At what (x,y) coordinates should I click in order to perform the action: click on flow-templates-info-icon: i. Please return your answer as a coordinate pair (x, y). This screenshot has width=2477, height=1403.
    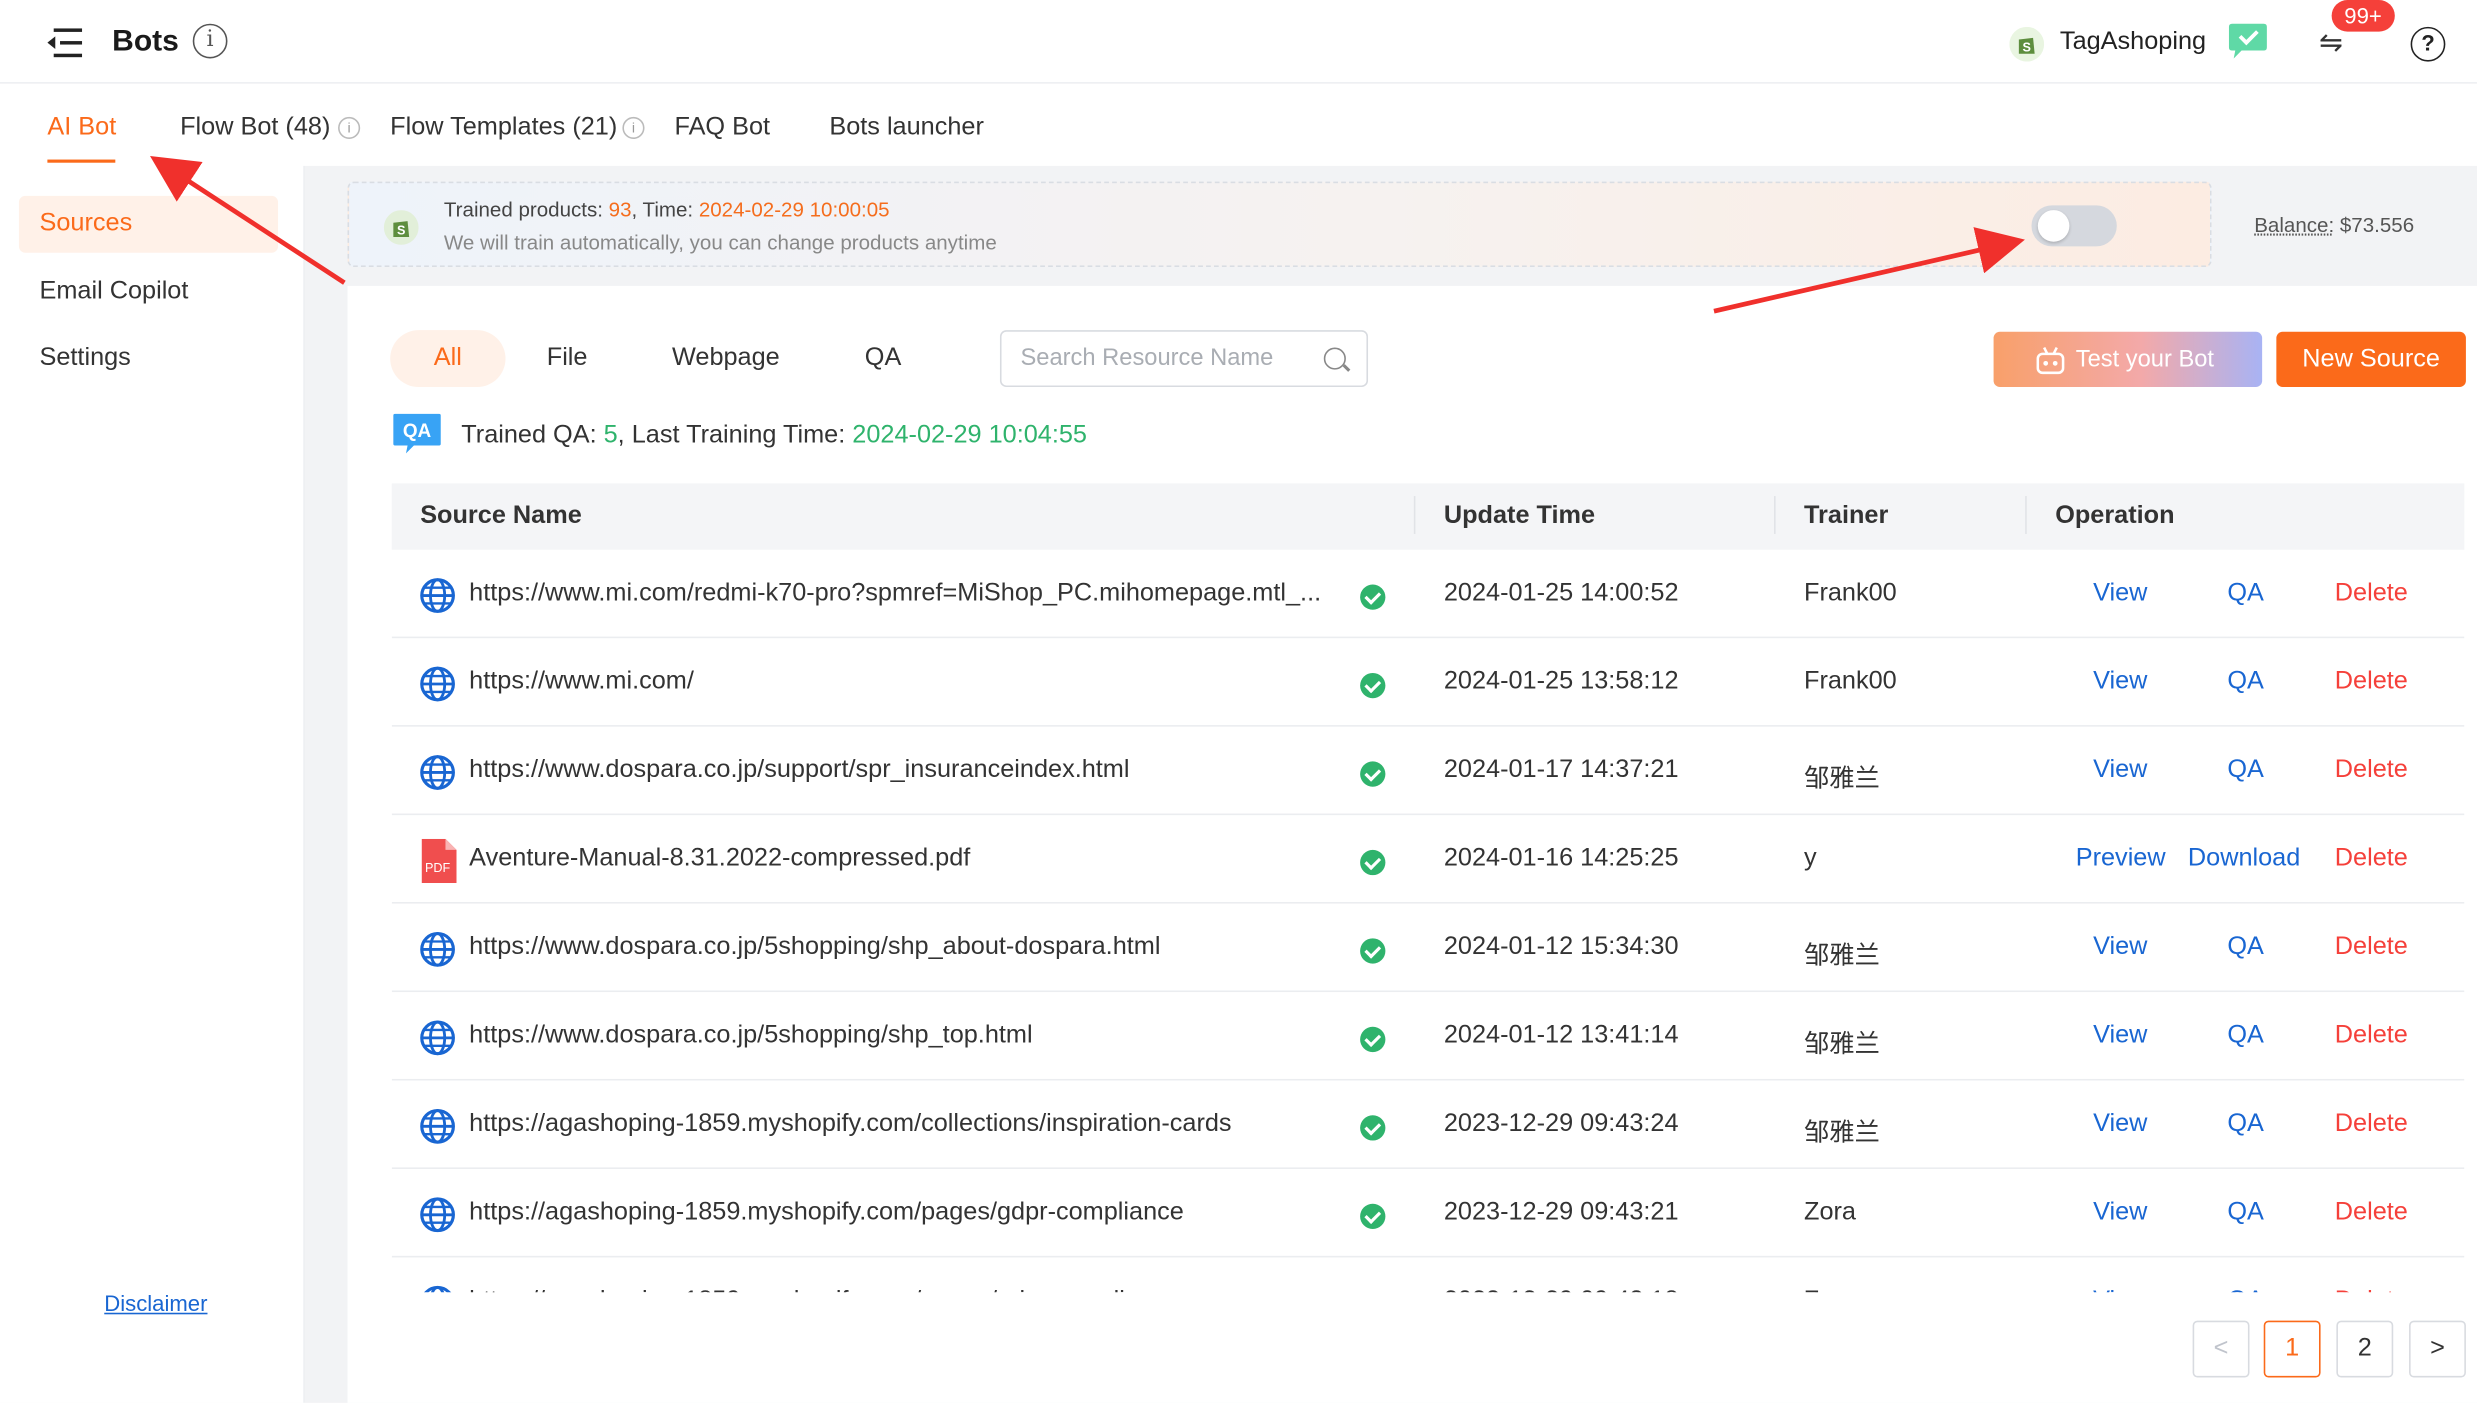
    Looking at the image, I should click on (633, 128).